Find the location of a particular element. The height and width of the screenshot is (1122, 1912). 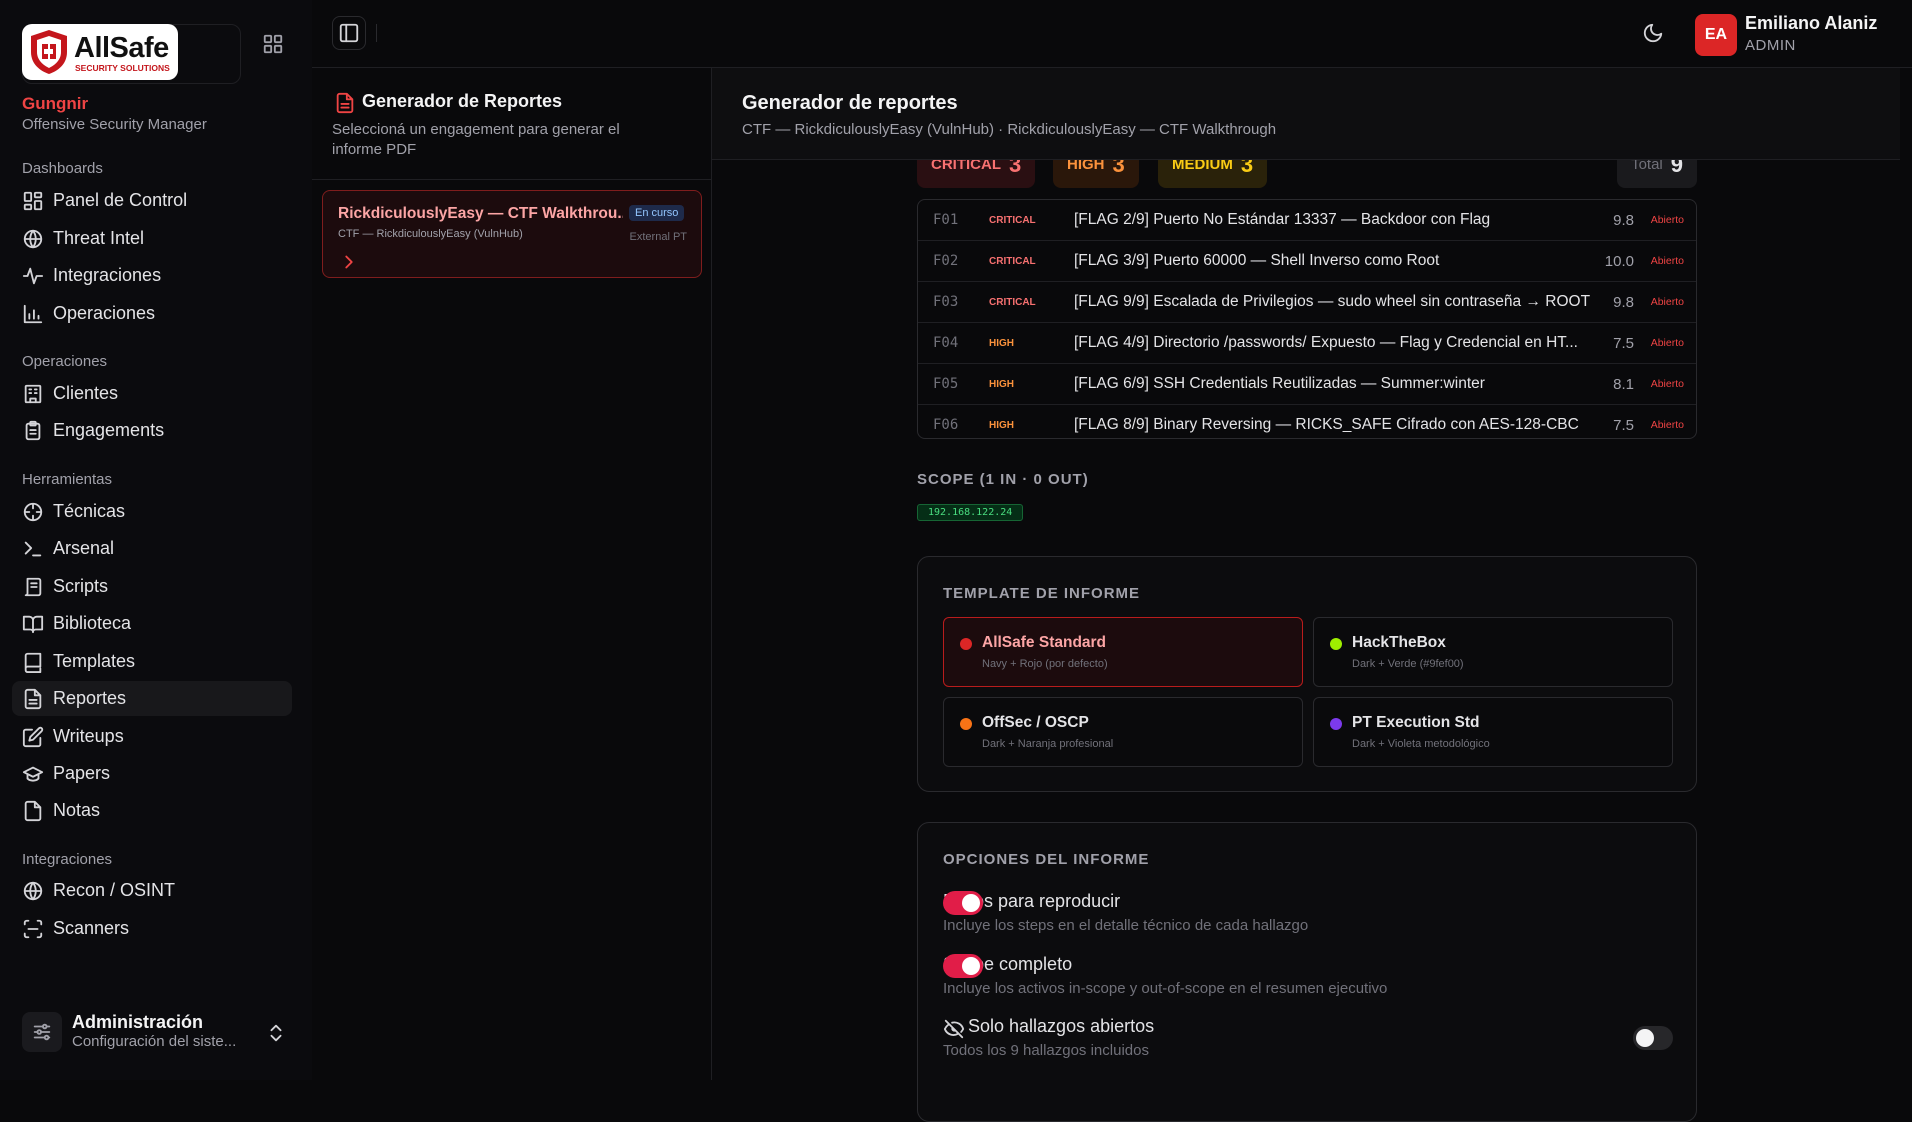

theme-toggle-button is located at coordinates (1653, 33).